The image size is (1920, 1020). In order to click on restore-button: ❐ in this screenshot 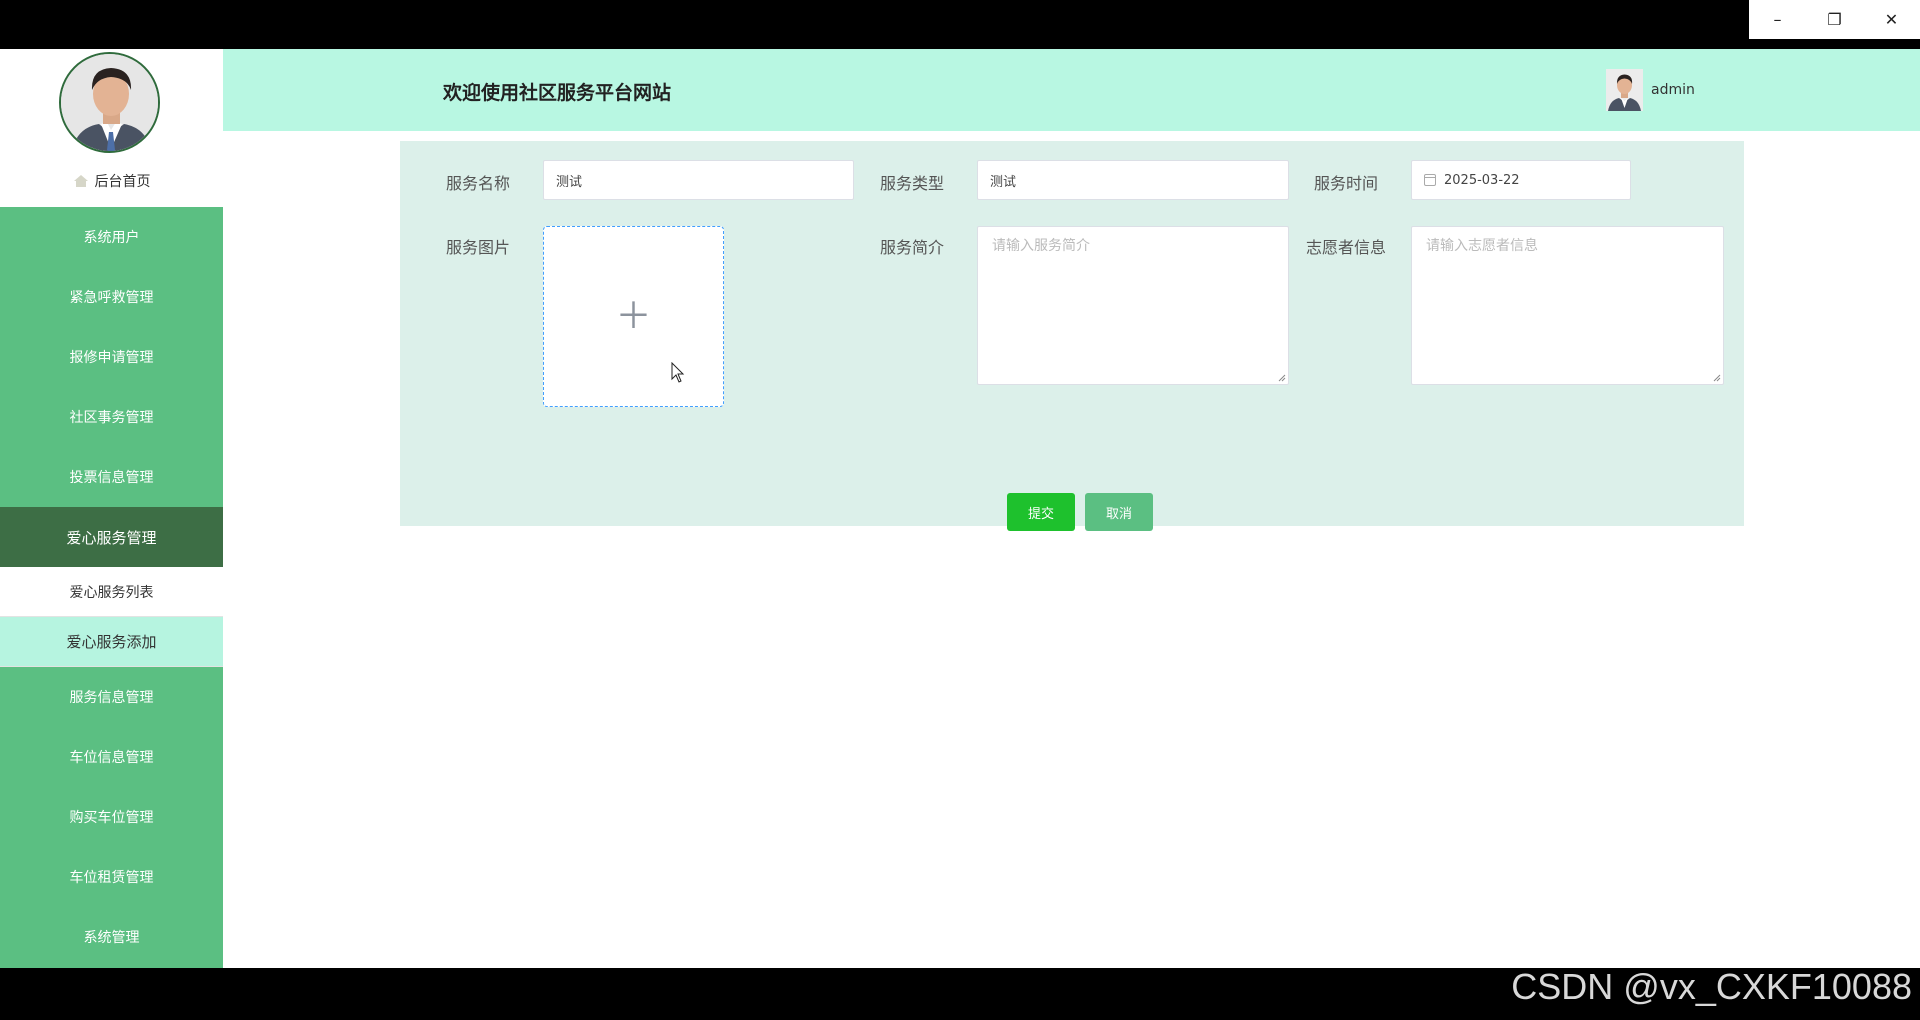, I will do `click(1834, 19)`.